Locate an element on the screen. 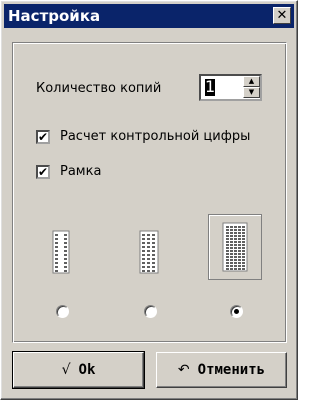 The image size is (320, 400). title-bar: Настройка ✕ is located at coordinates (149, 16).